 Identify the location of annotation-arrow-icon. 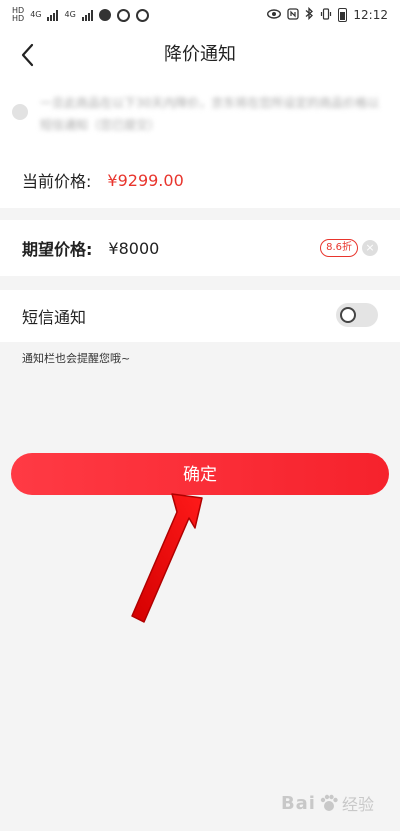
(167, 558).